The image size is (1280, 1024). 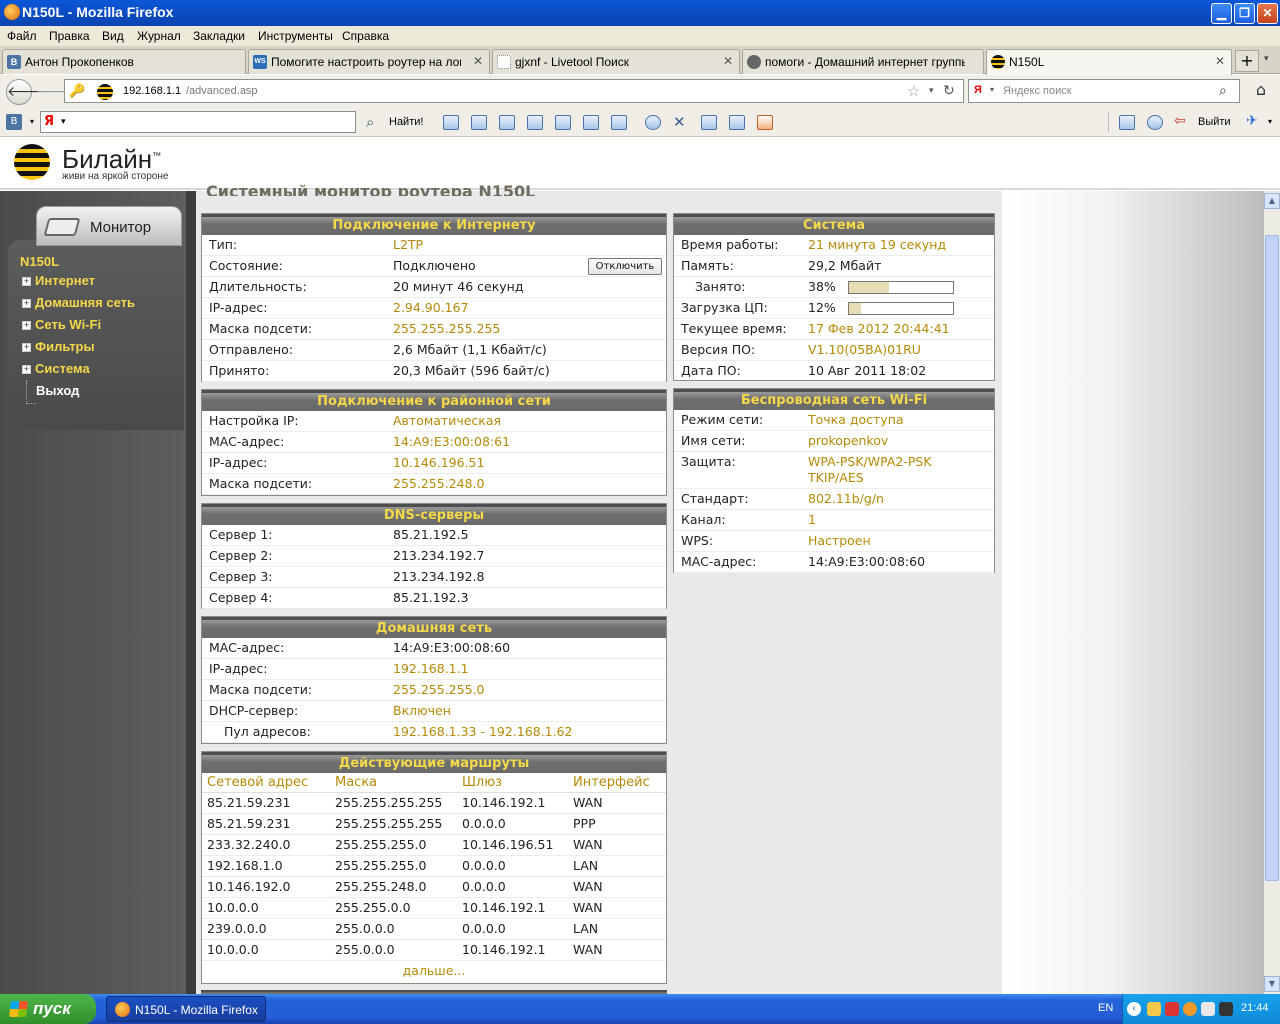 What do you see at coordinates (124, 61) in the screenshot?
I see `tab-vk: В Антон Прокопенков` at bounding box center [124, 61].